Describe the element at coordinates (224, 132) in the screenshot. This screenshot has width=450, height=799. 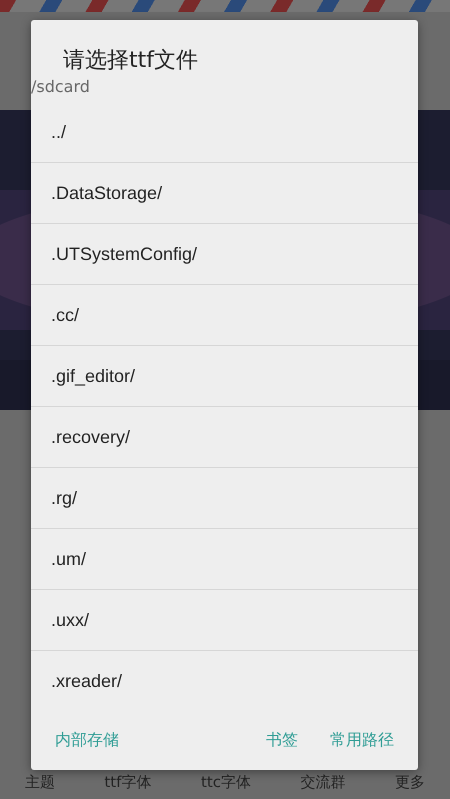
I see `folder-item: ../` at that location.